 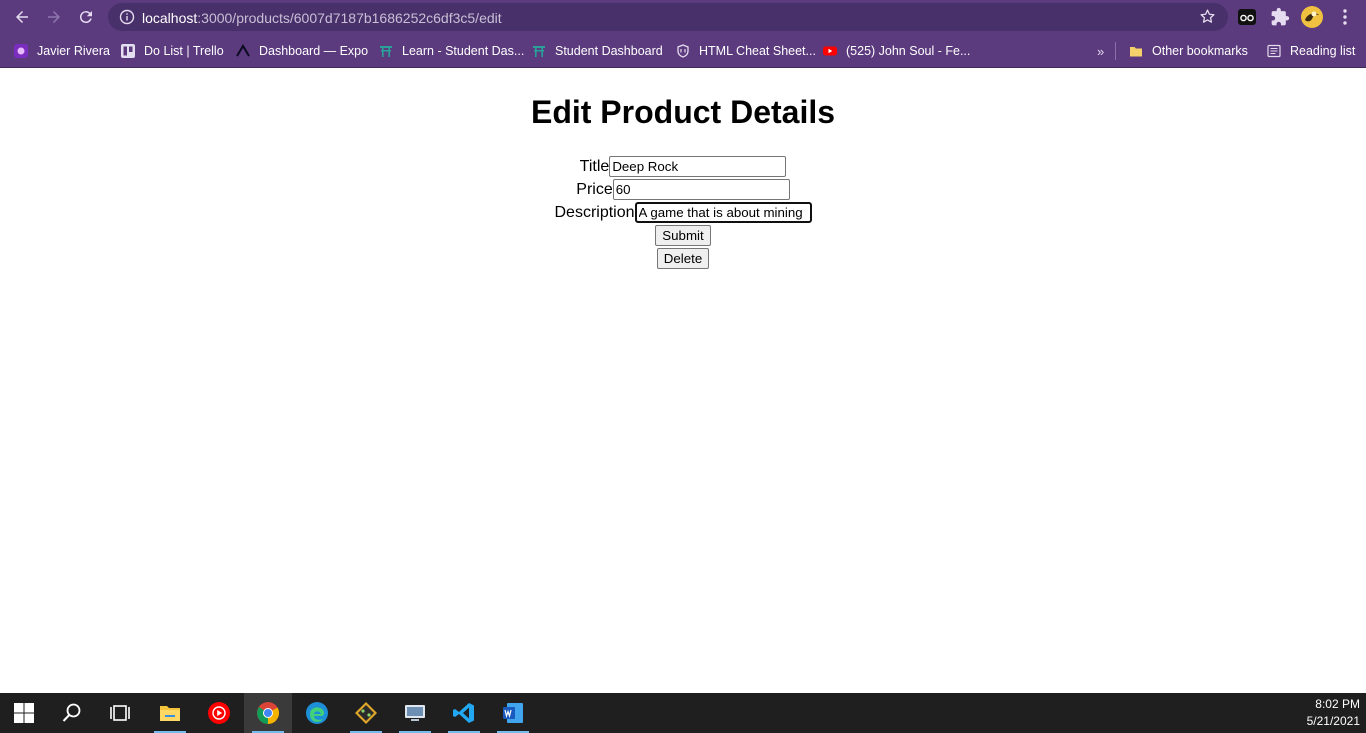 I want to click on description-label: Description, so click(x=594, y=212).